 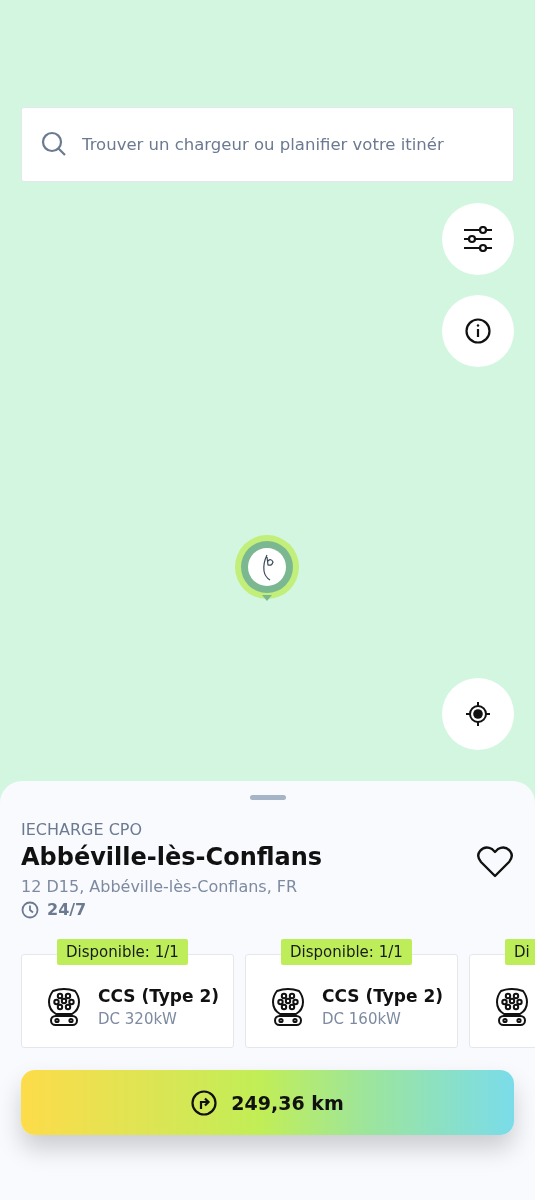 What do you see at coordinates (67, 909) in the screenshot?
I see `opening-hours: 24/7` at bounding box center [67, 909].